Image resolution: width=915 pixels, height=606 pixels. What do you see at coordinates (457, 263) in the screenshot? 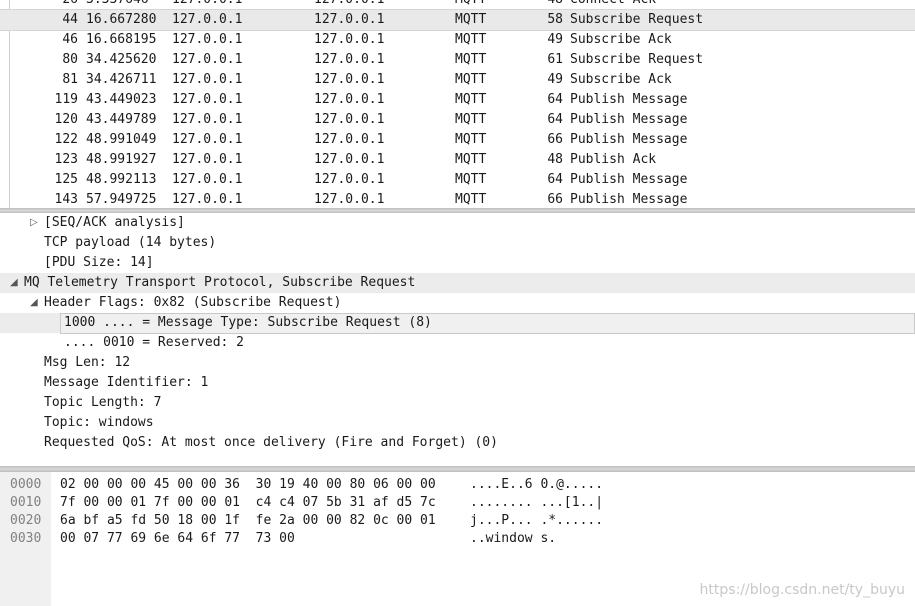
I see `details-tree-item: [PDU Size: 14]` at bounding box center [457, 263].